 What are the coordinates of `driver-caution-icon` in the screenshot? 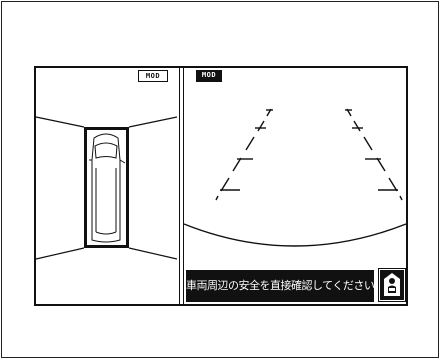 It's located at (392, 285).